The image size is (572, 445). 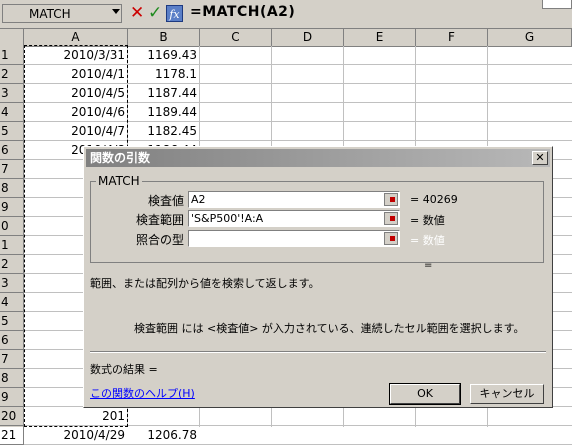 I want to click on overall-eq-sign: =, so click(x=428, y=265).